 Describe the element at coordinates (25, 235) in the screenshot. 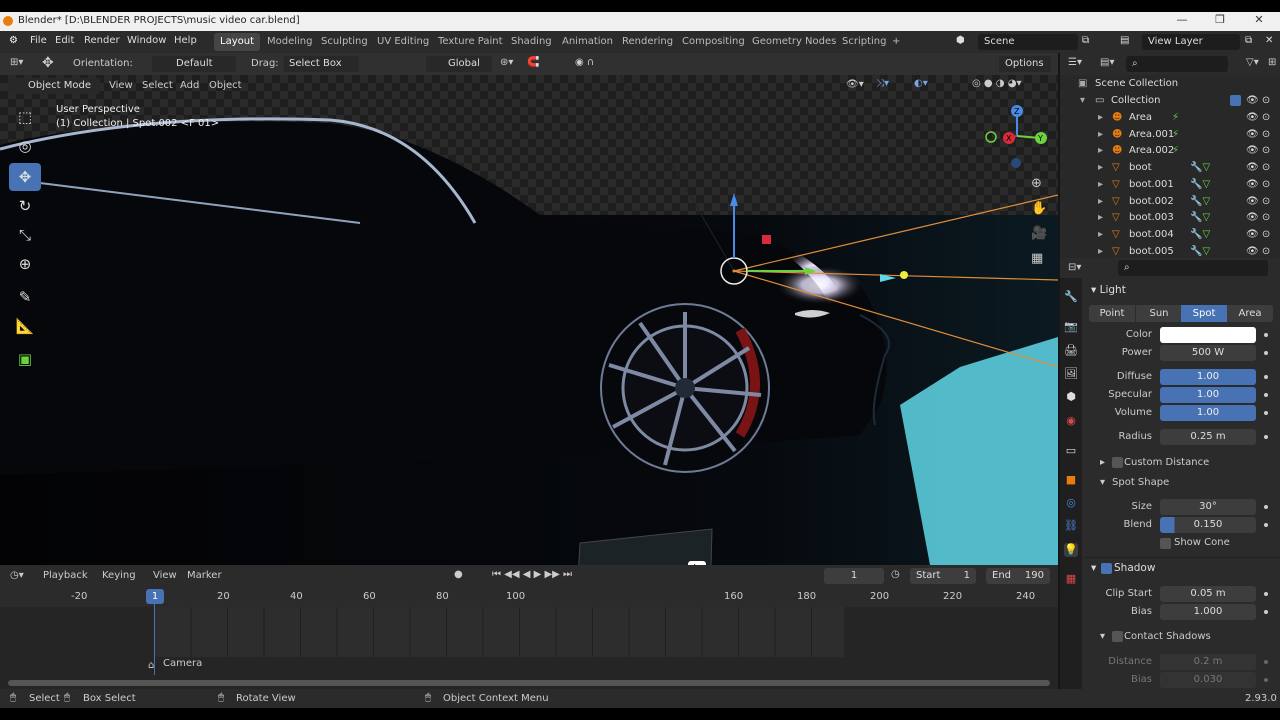

I see `scale-tool-icon: ⤡` at that location.